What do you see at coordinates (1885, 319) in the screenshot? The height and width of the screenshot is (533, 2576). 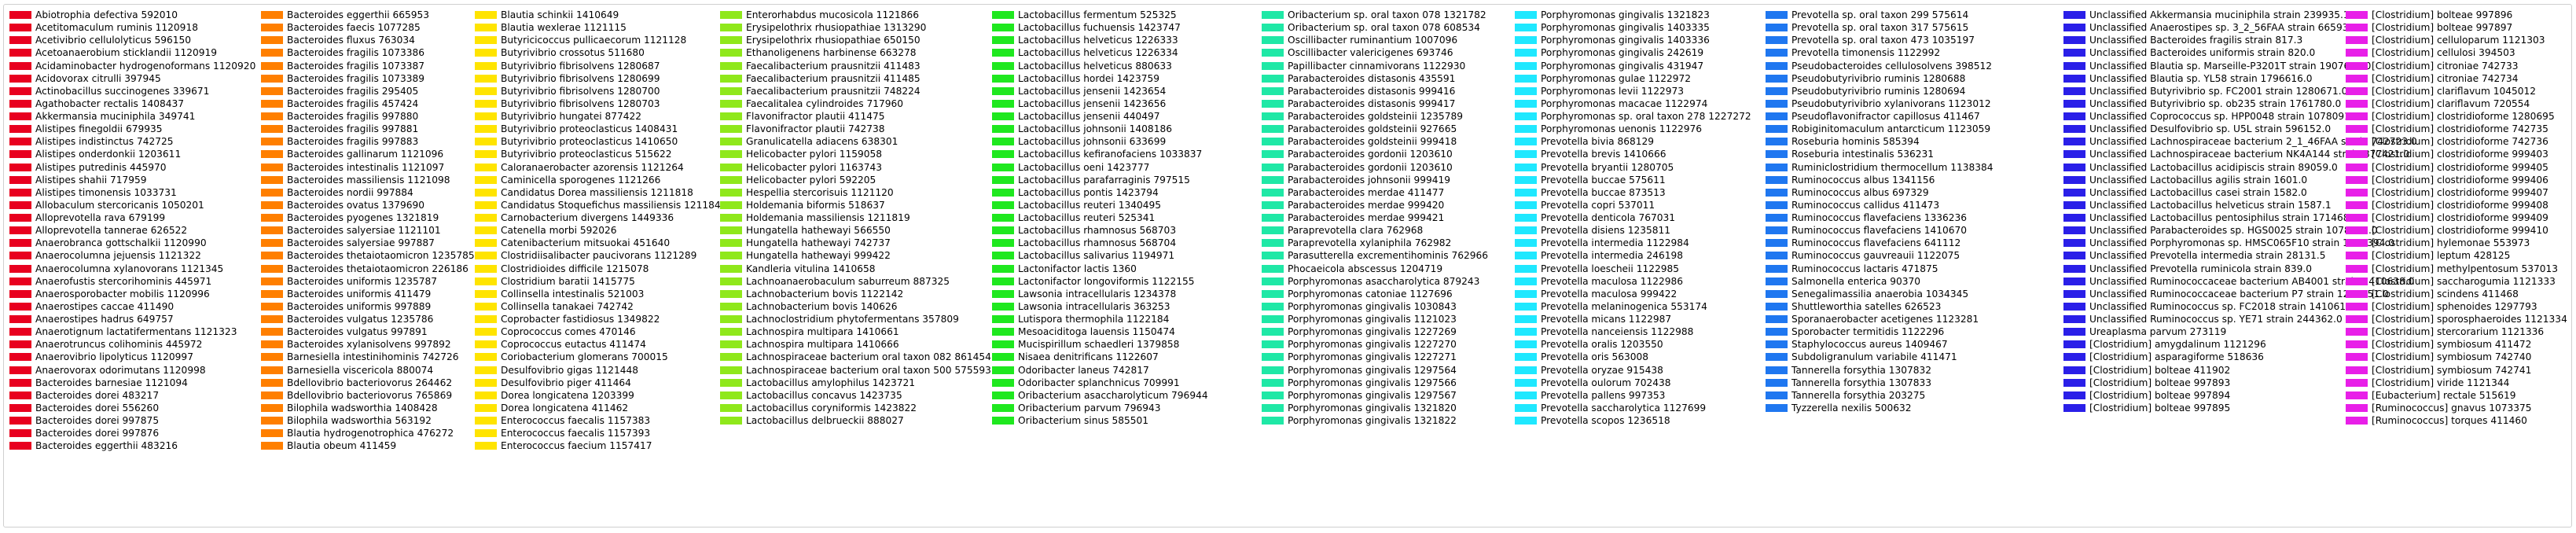 I see `legend-label: Sporanaerobacter acetigenes 1123281` at bounding box center [1885, 319].